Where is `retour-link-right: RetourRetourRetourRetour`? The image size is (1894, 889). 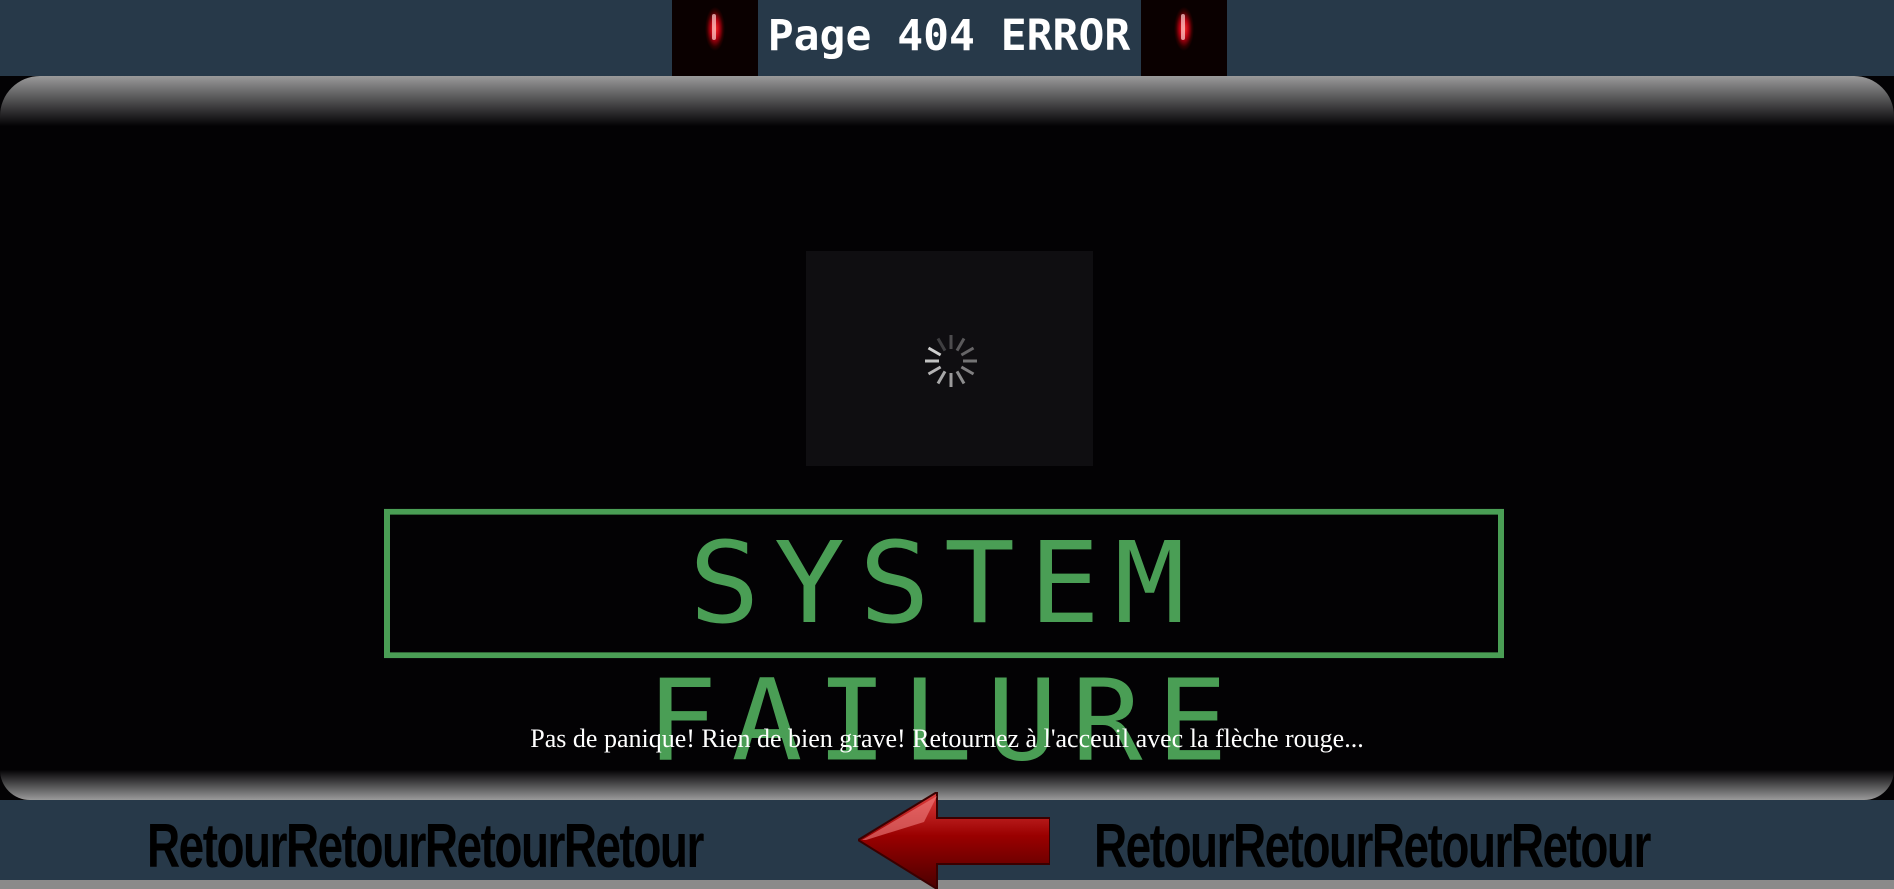
retour-link-right: RetourRetourRetourRetour is located at coordinates (1372, 847).